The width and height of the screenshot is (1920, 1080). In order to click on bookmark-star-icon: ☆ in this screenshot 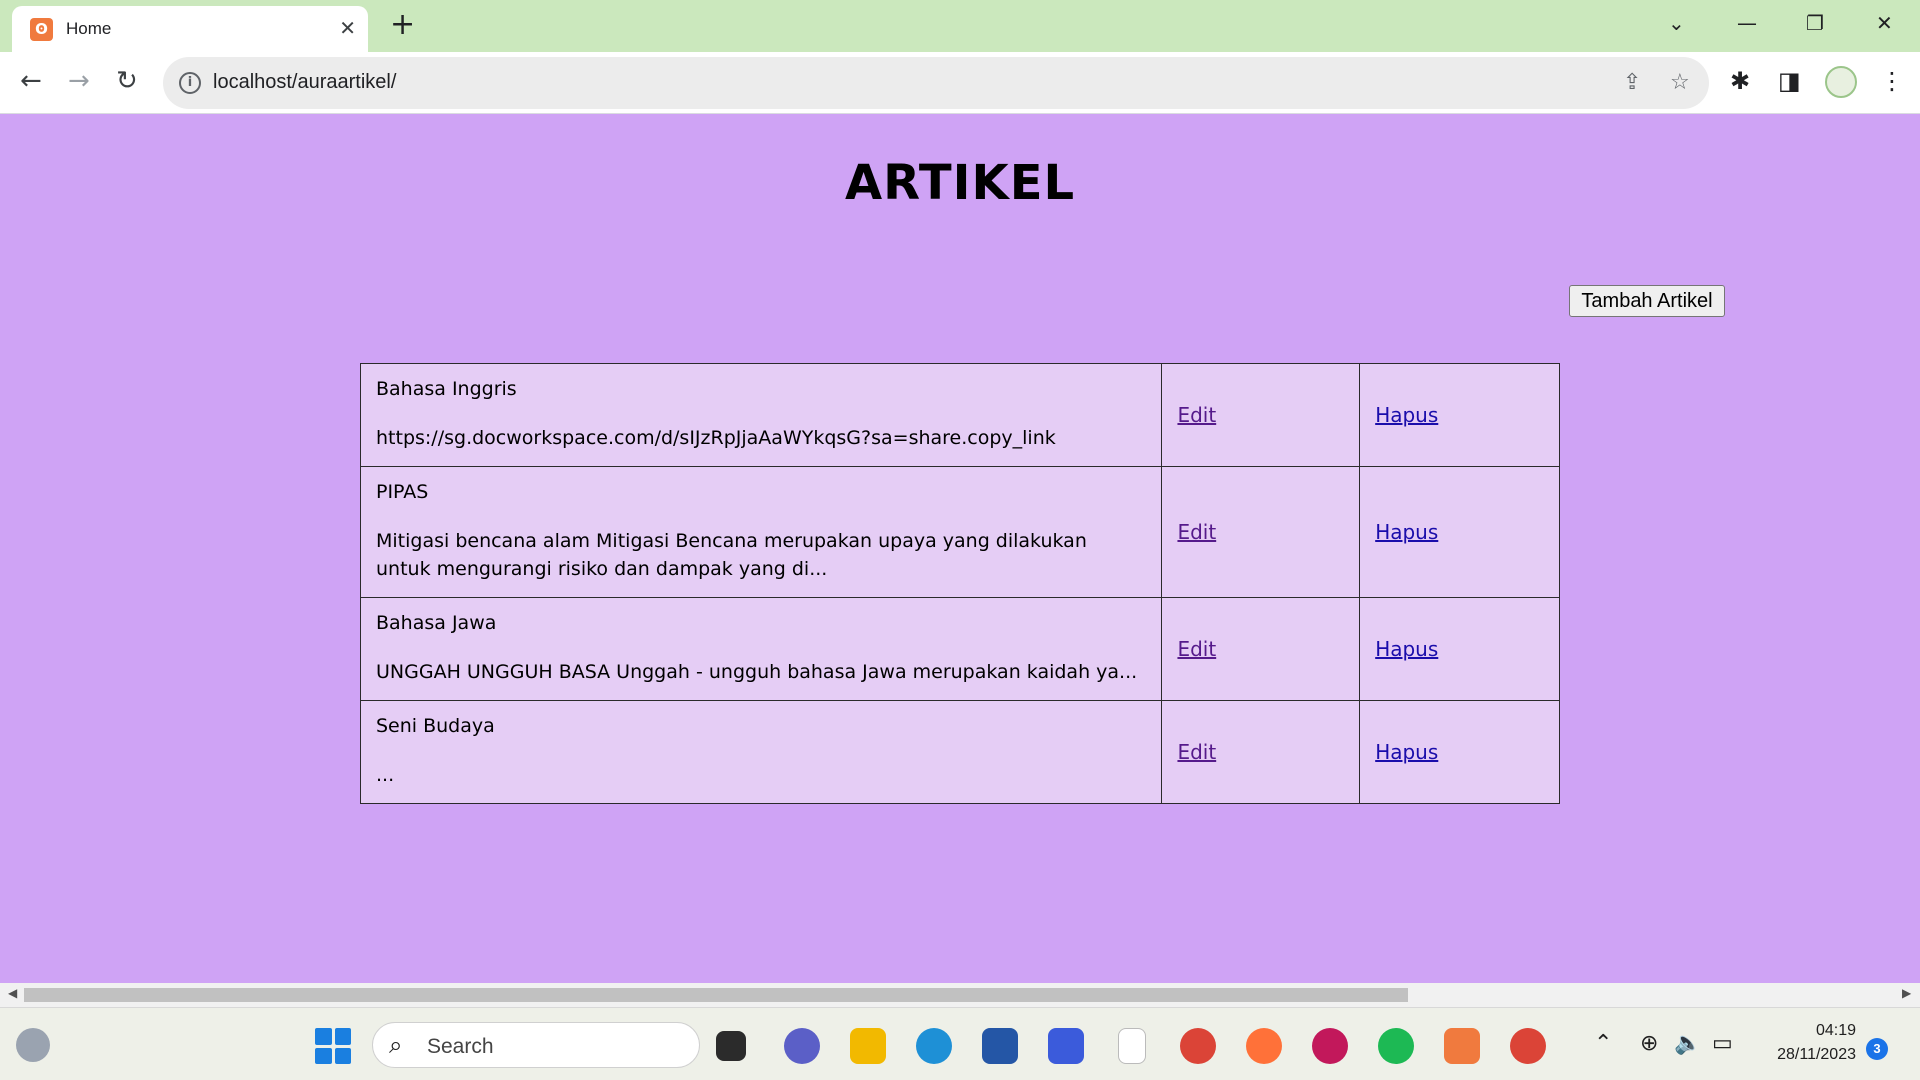, I will do `click(1680, 83)`.